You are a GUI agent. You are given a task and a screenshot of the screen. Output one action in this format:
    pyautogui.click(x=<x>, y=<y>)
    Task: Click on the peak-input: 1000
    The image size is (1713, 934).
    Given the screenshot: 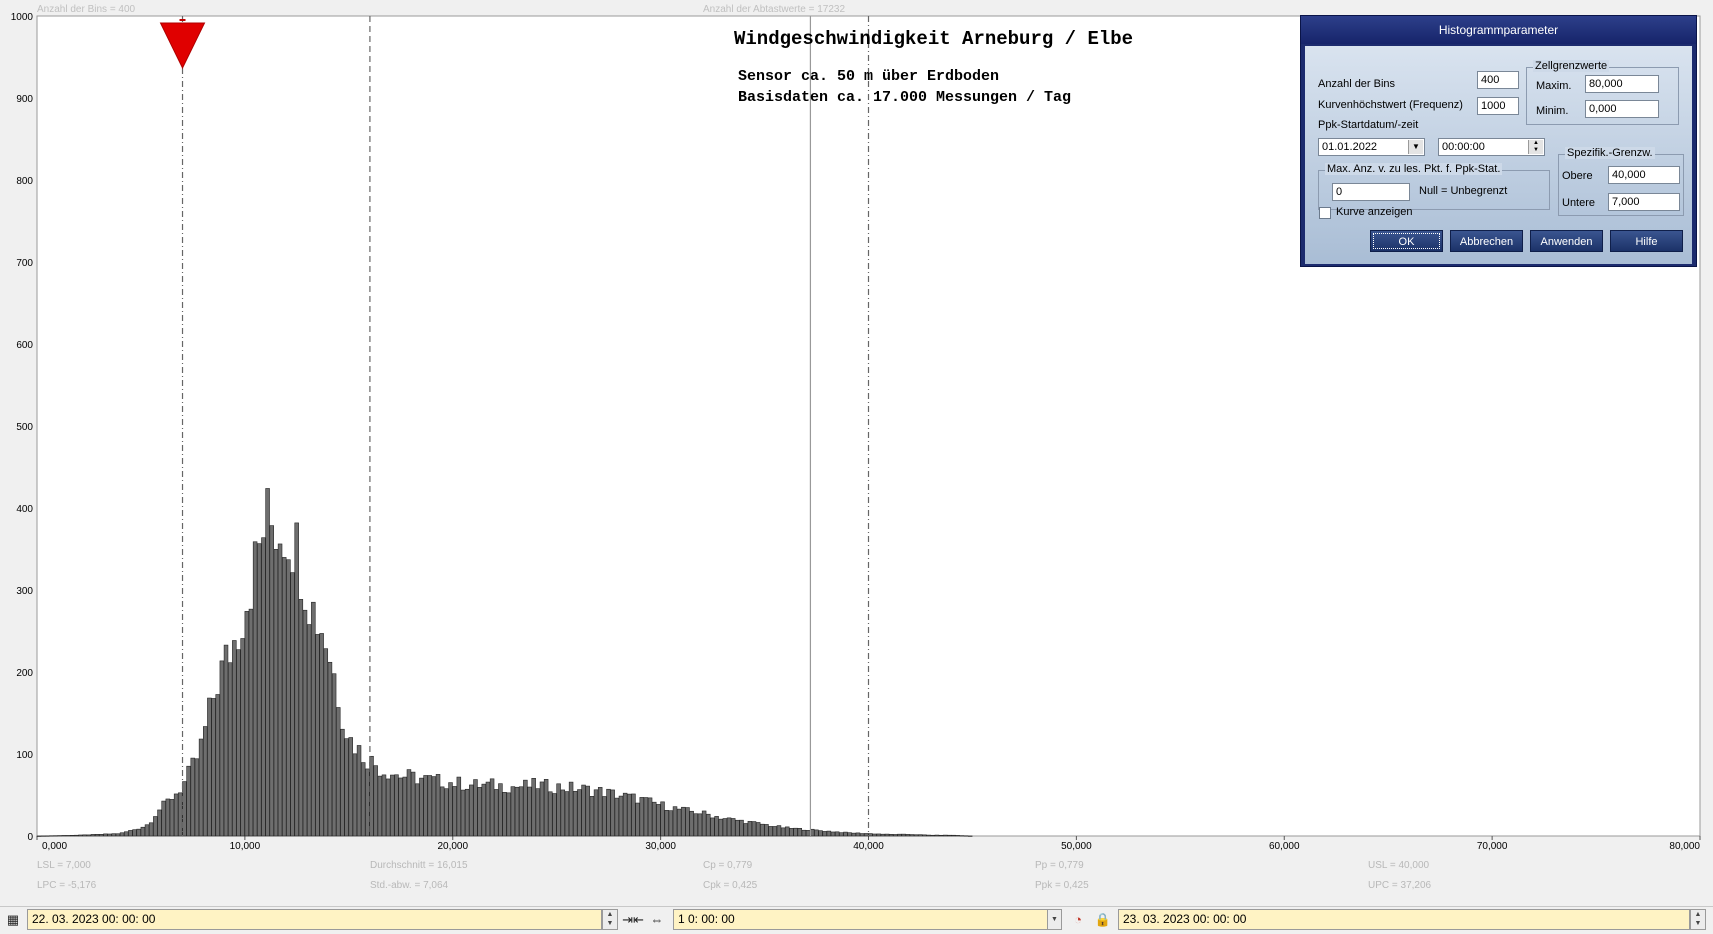 What is the action you would take?
    pyautogui.click(x=1498, y=106)
    